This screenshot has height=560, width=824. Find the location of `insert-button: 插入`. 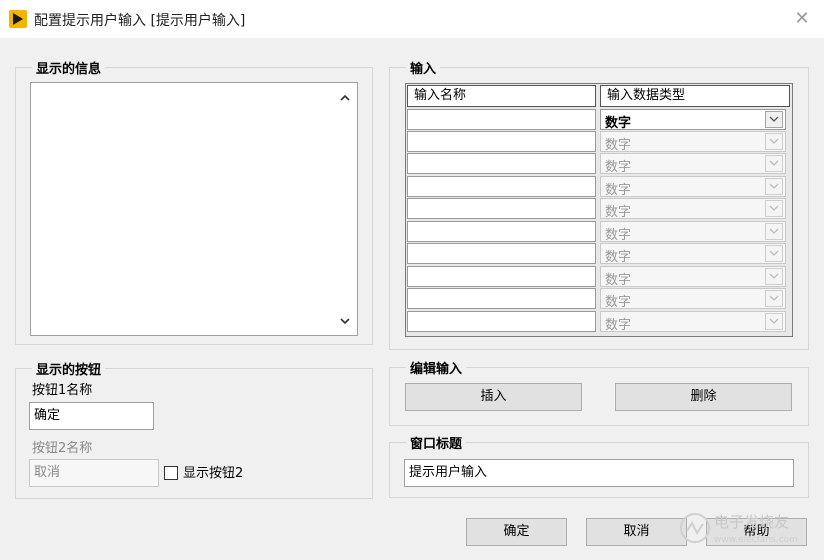

insert-button: 插入 is located at coordinates (493, 397).